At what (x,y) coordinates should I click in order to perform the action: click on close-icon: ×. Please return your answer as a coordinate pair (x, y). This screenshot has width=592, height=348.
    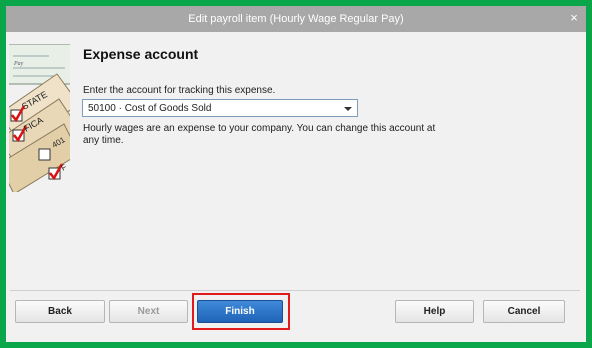
    Looking at the image, I should click on (574, 18).